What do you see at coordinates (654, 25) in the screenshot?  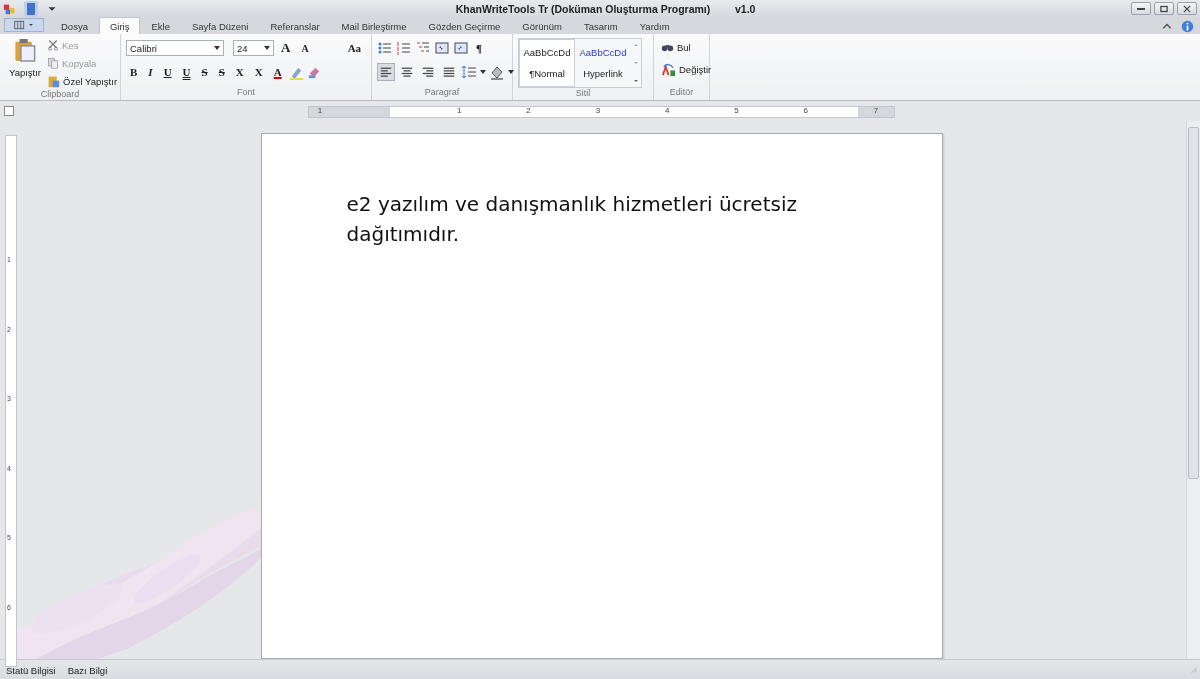 I see `ribbon-tab: Yardım` at bounding box center [654, 25].